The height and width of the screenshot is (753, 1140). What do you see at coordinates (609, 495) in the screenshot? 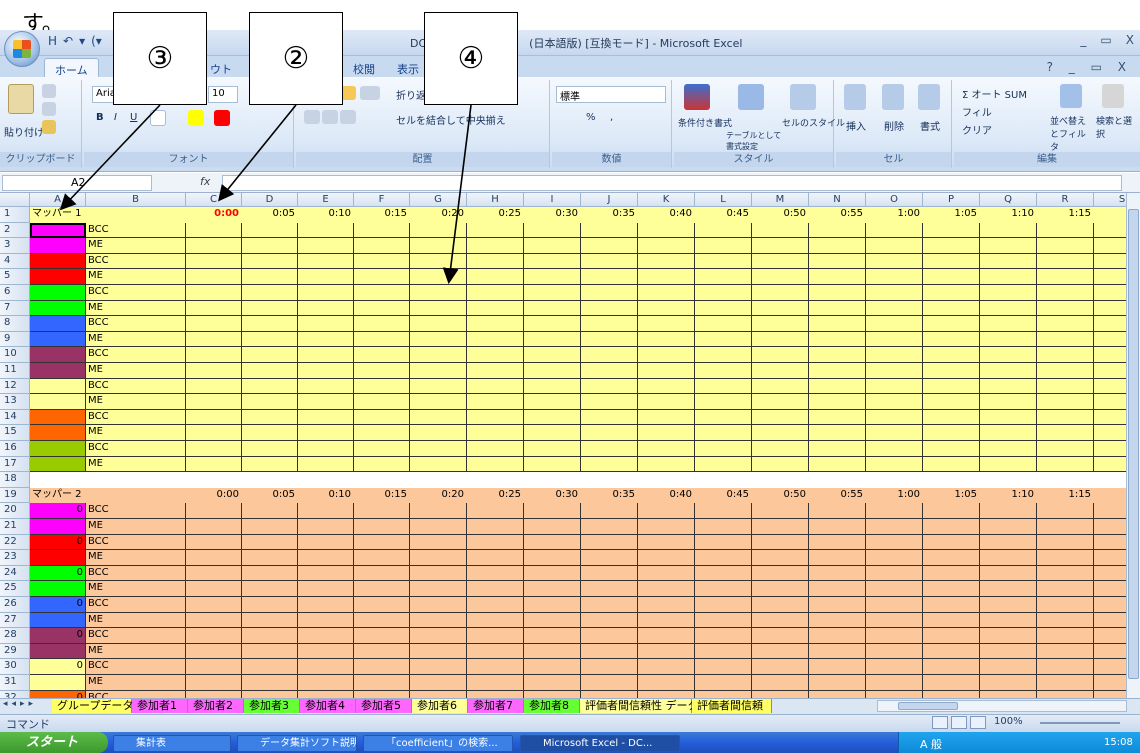
I see `time-header-cell: 0:35` at bounding box center [609, 495].